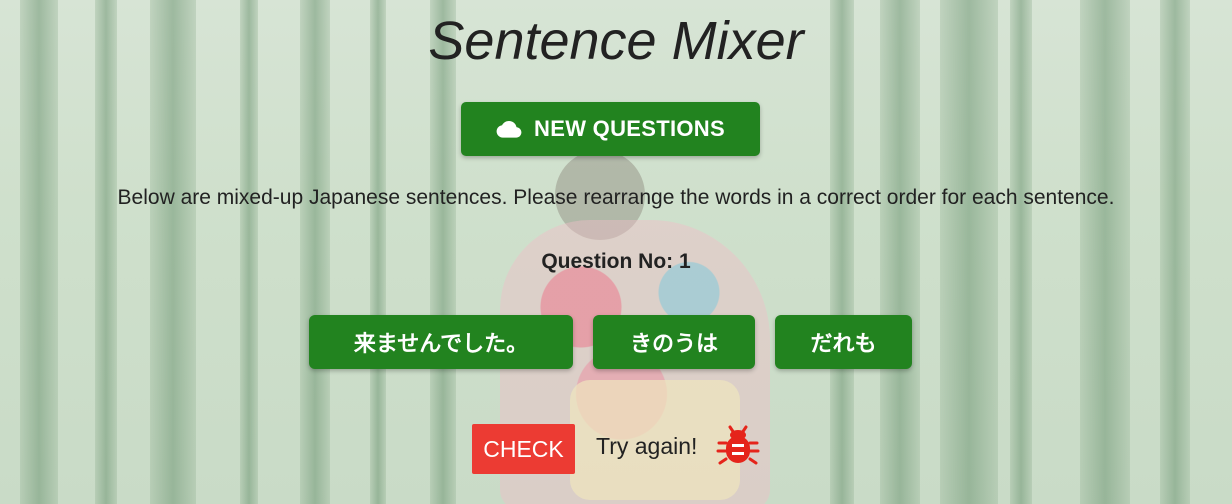 This screenshot has width=1232, height=504. I want to click on question-number: Question No: 1, so click(616, 261).